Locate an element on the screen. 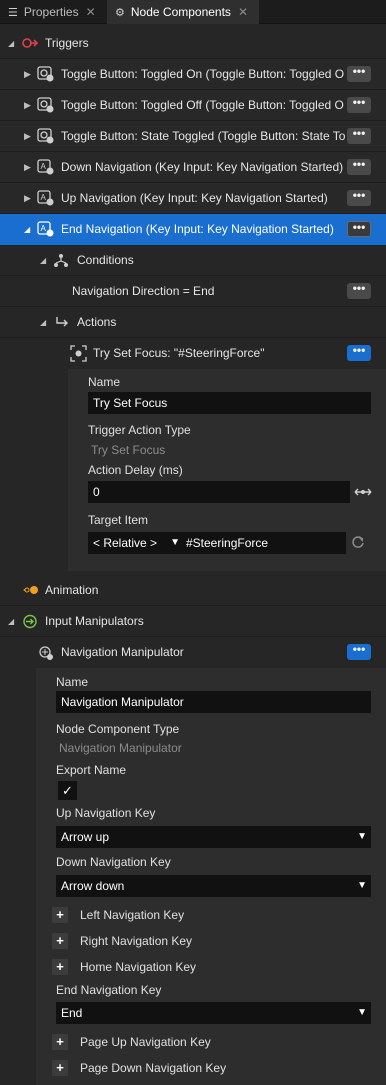 This screenshot has height=1085, width=386. tab-node-components: ⚙ Node Components ✕ is located at coordinates (183, 12).